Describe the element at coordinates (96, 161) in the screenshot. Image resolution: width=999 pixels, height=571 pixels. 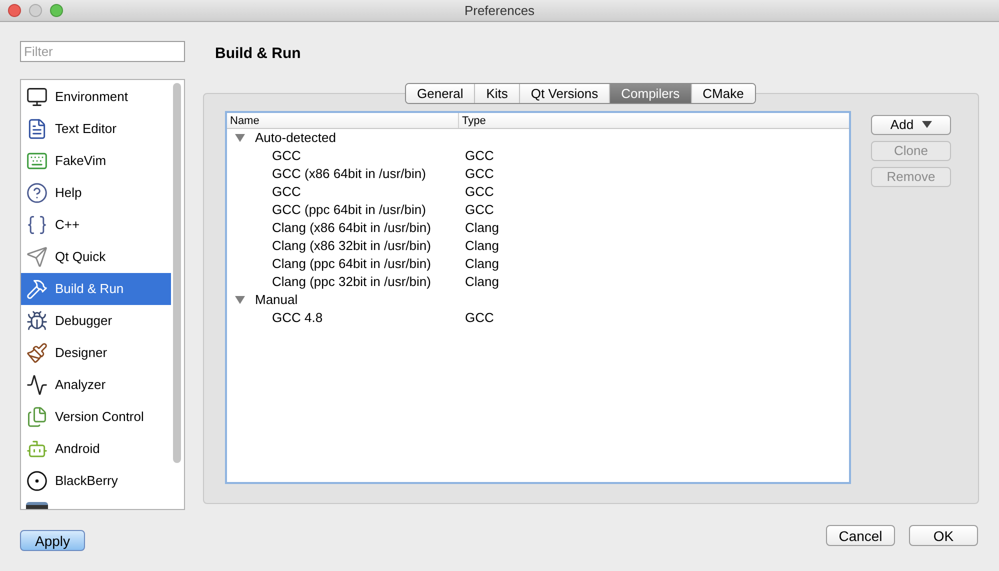
I see `category-item: FakeVim` at that location.